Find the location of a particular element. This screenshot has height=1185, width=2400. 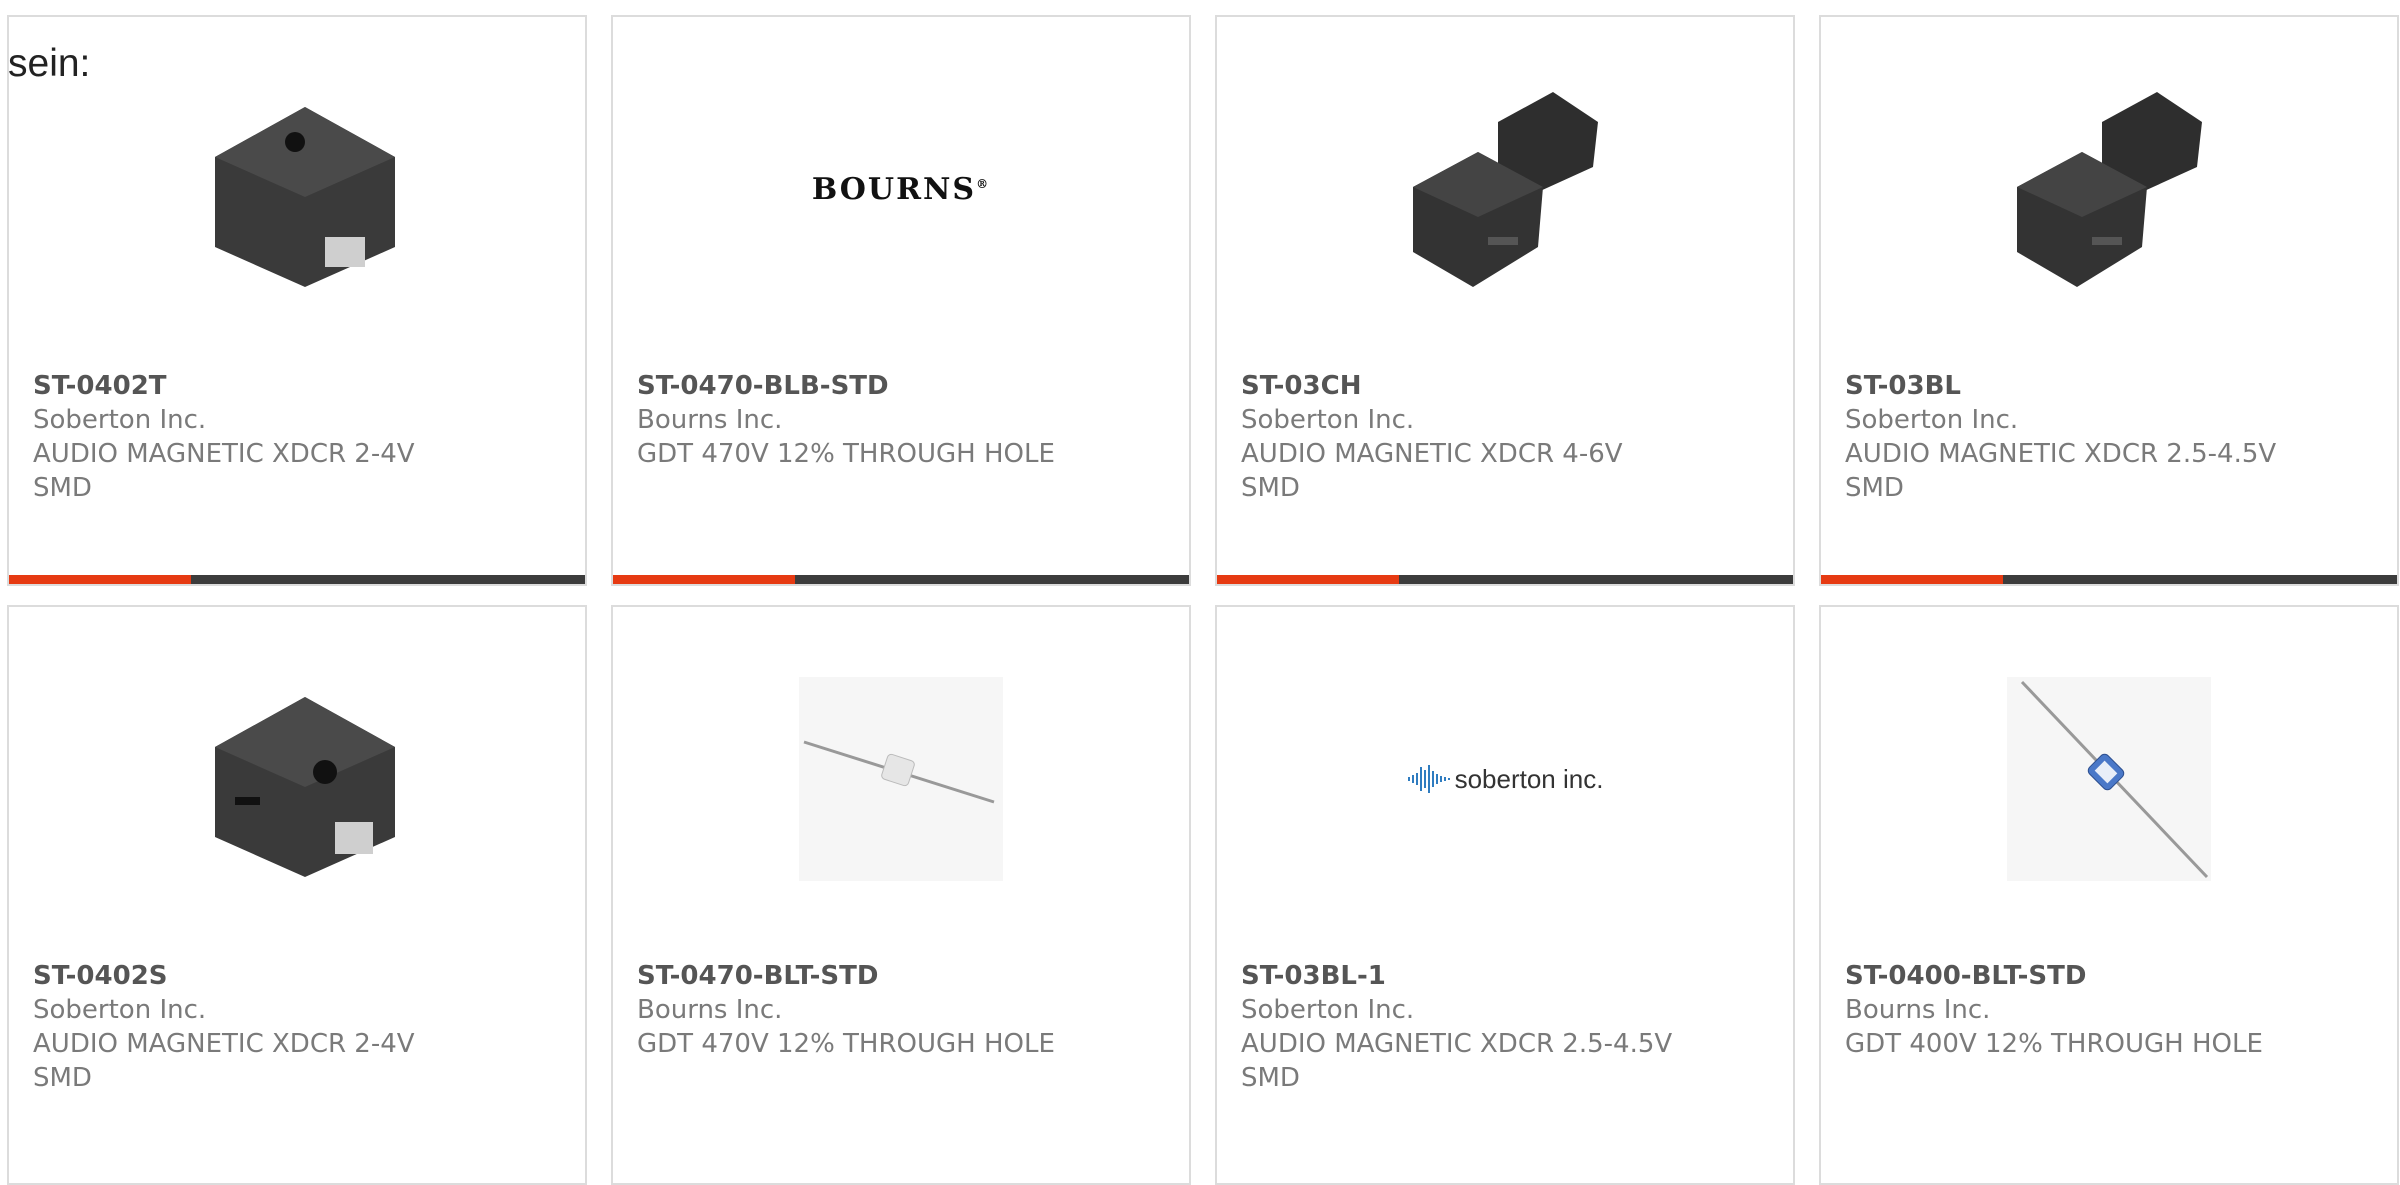

part-number: ST-0400-BLT-STD is located at coordinates (1965, 976).